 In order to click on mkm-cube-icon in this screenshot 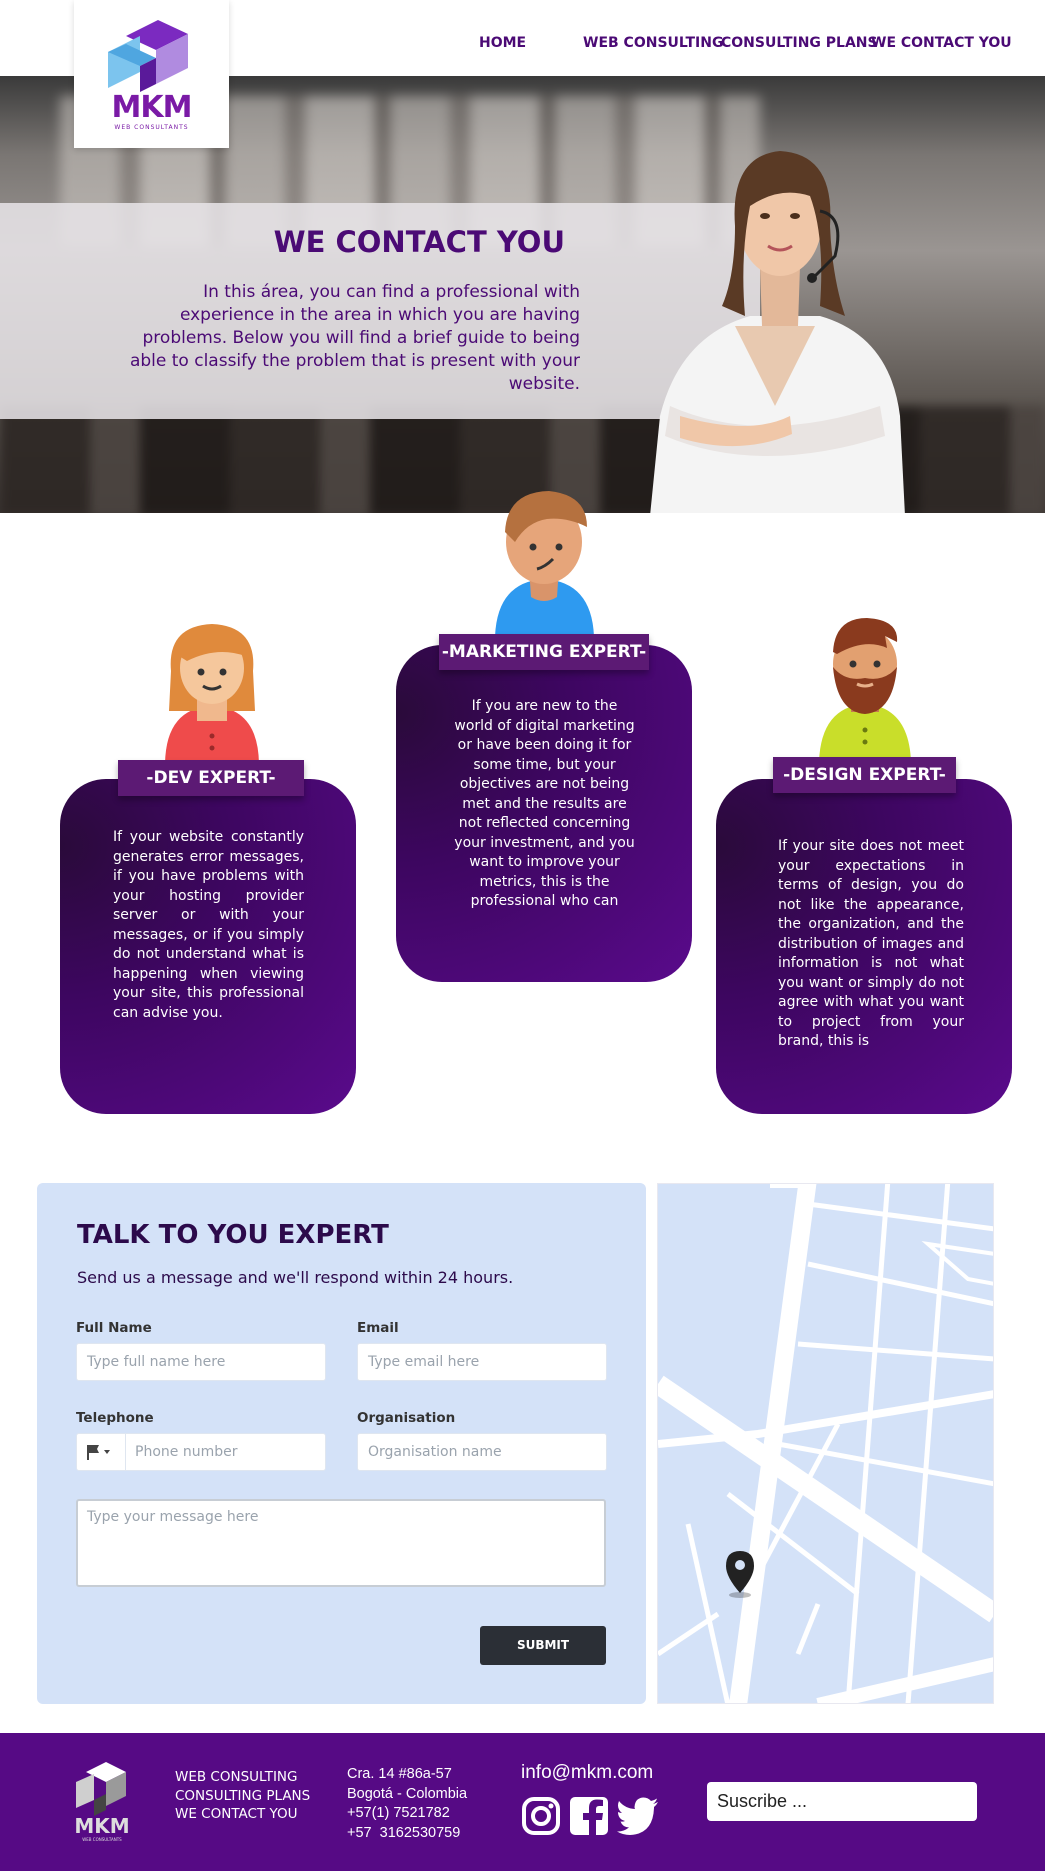, I will do `click(148, 56)`.